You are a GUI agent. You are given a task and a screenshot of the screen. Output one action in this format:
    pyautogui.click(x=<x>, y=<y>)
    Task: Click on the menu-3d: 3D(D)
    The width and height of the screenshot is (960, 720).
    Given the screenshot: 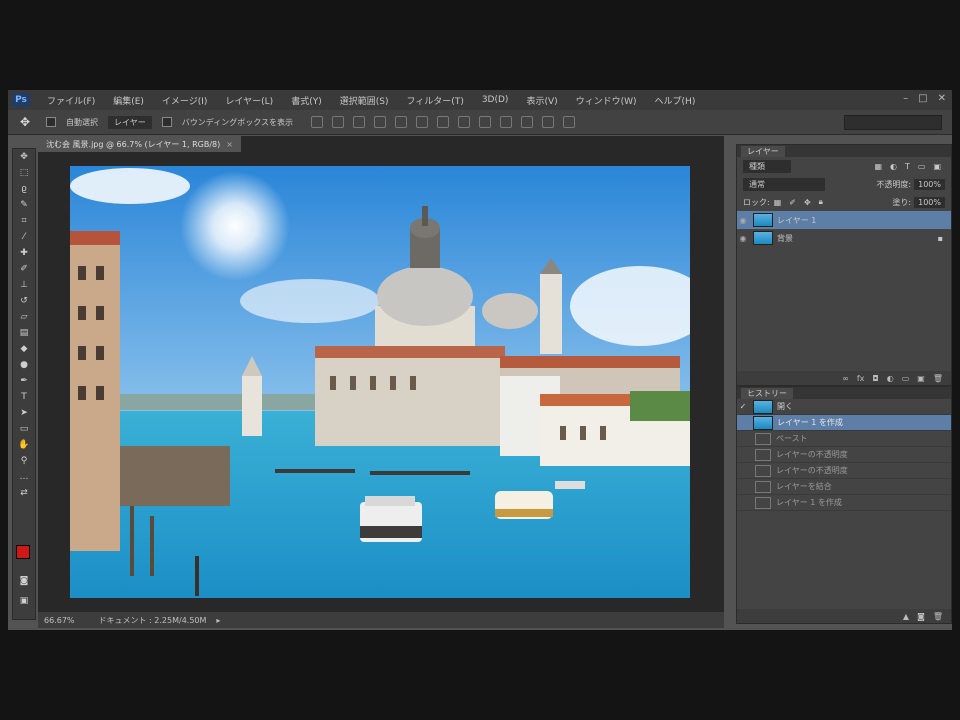 What is the action you would take?
    pyautogui.click(x=495, y=100)
    